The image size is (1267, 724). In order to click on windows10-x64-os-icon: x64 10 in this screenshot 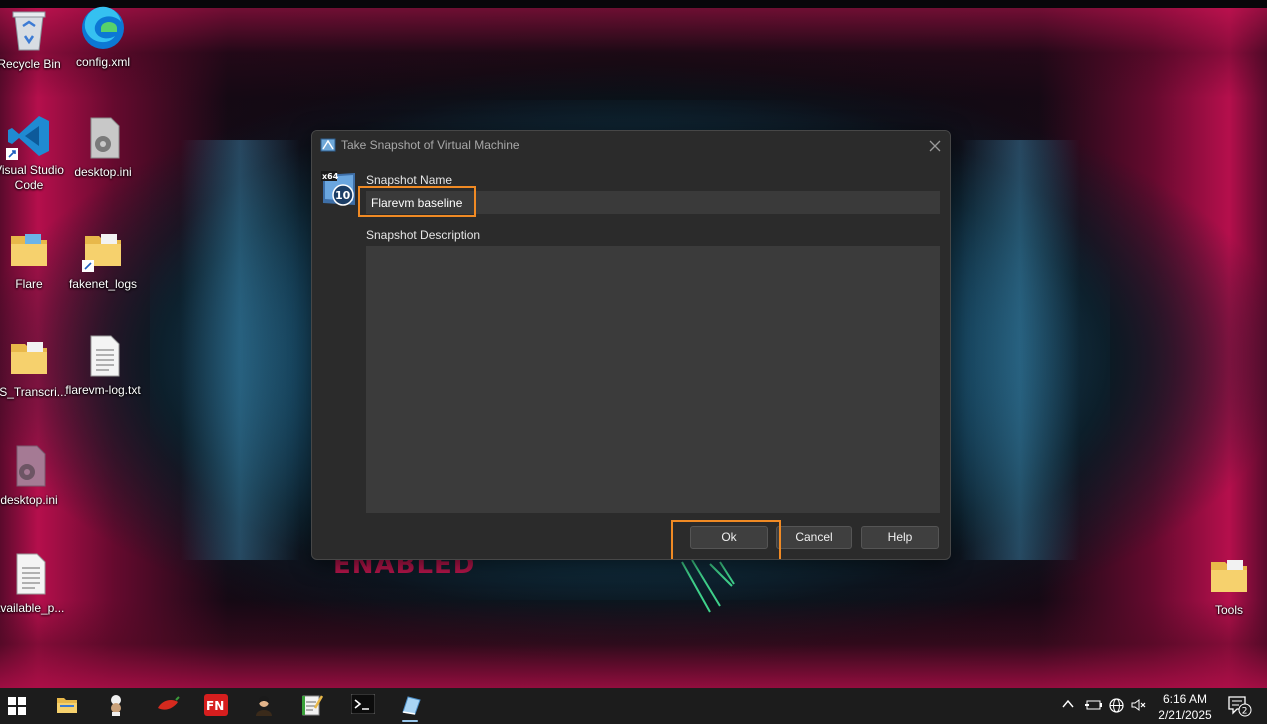, I will do `click(338, 188)`.